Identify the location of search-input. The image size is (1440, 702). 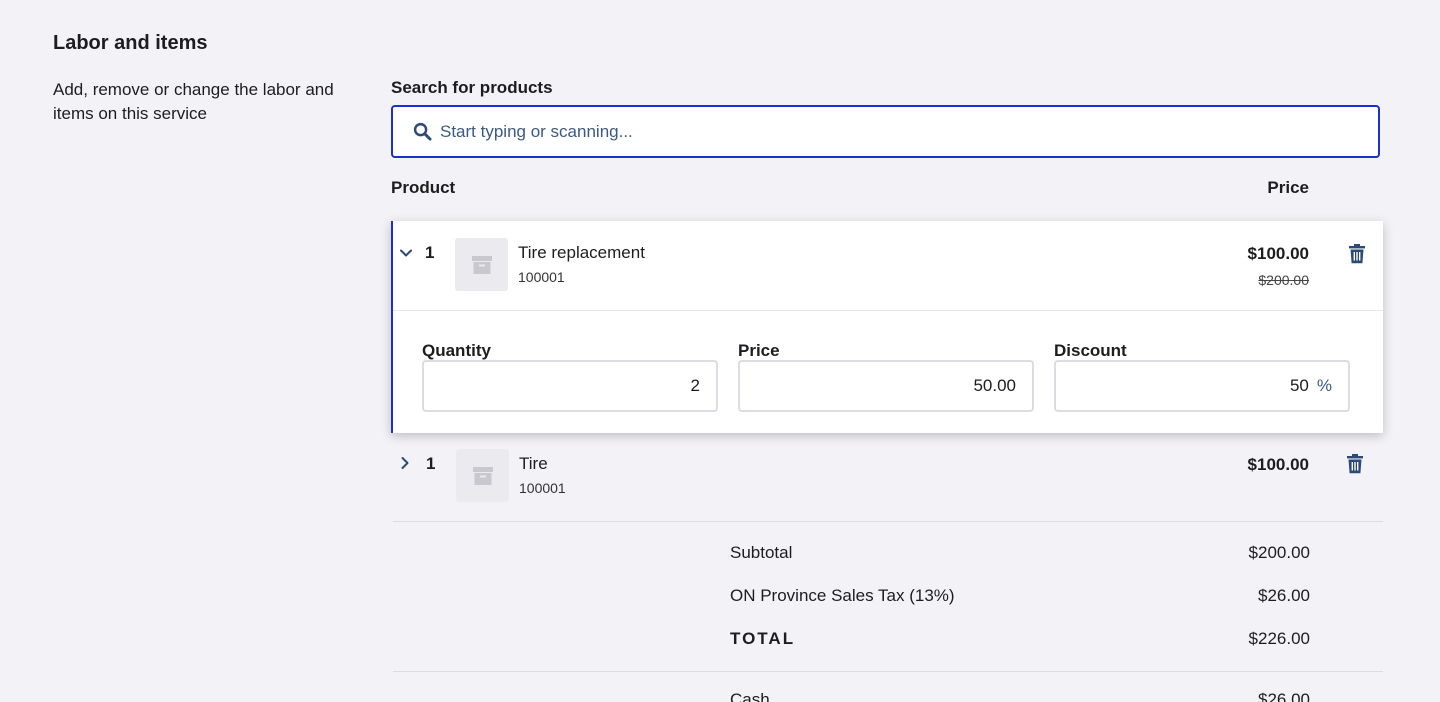
(890, 131).